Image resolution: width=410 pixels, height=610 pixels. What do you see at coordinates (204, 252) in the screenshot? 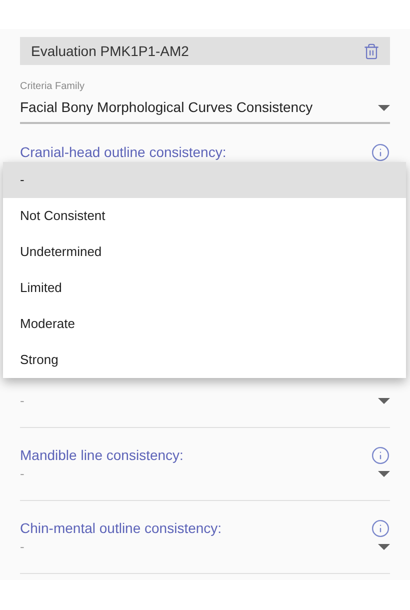
I see `menu-option: Undetermined` at bounding box center [204, 252].